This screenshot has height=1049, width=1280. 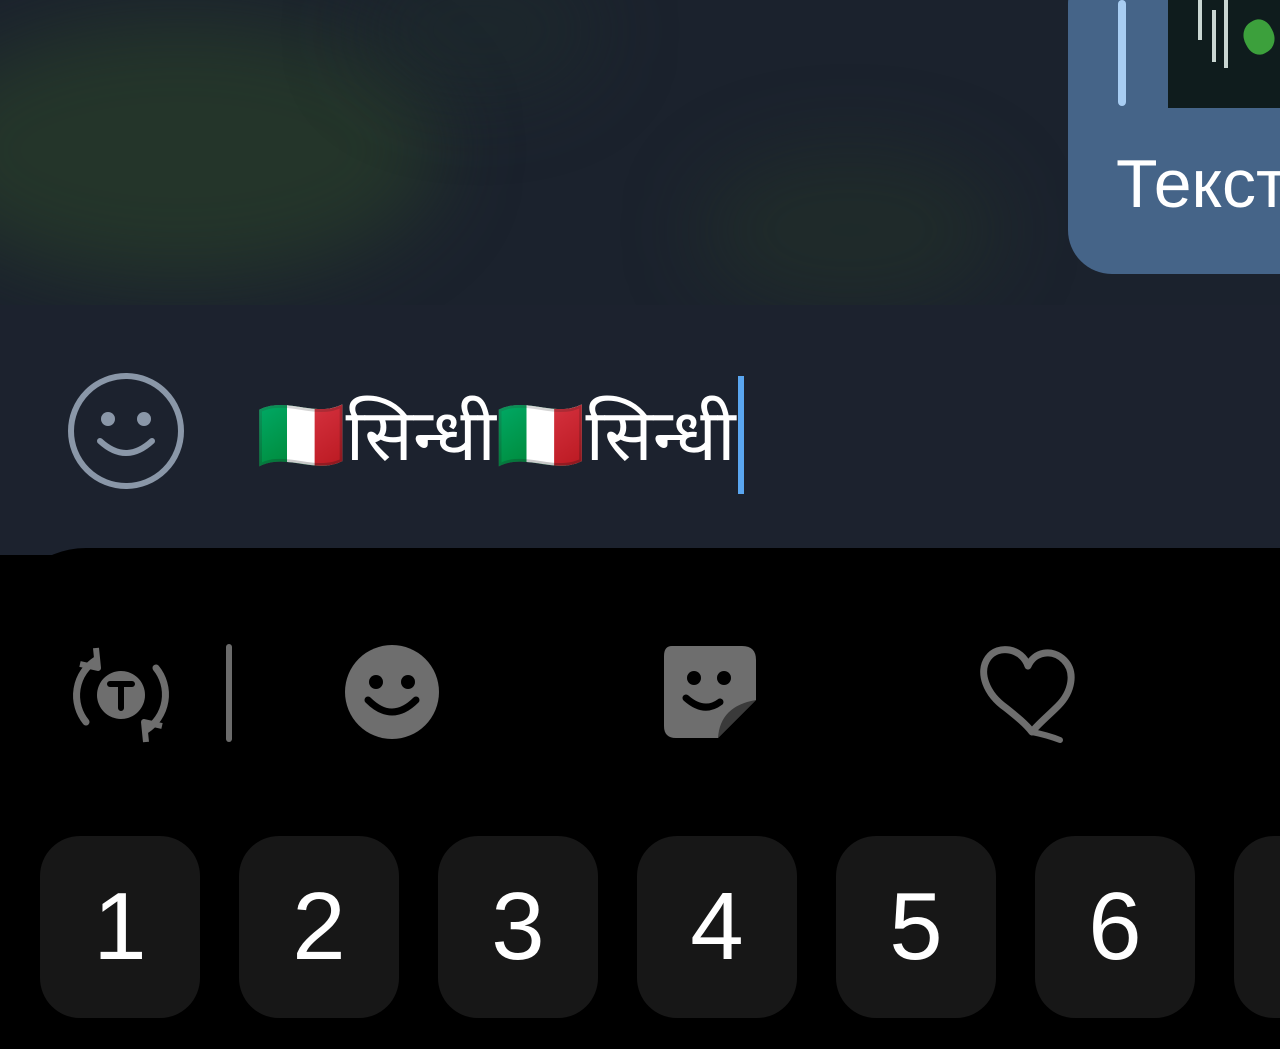 What do you see at coordinates (740, 435) in the screenshot?
I see `text-caret` at bounding box center [740, 435].